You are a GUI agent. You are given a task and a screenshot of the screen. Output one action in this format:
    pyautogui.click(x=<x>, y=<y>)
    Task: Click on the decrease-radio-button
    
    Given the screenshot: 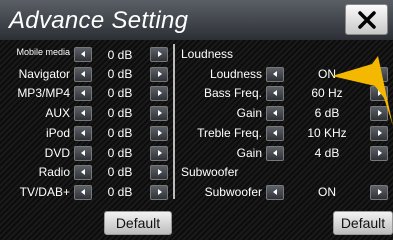 What is the action you would take?
    pyautogui.click(x=83, y=172)
    